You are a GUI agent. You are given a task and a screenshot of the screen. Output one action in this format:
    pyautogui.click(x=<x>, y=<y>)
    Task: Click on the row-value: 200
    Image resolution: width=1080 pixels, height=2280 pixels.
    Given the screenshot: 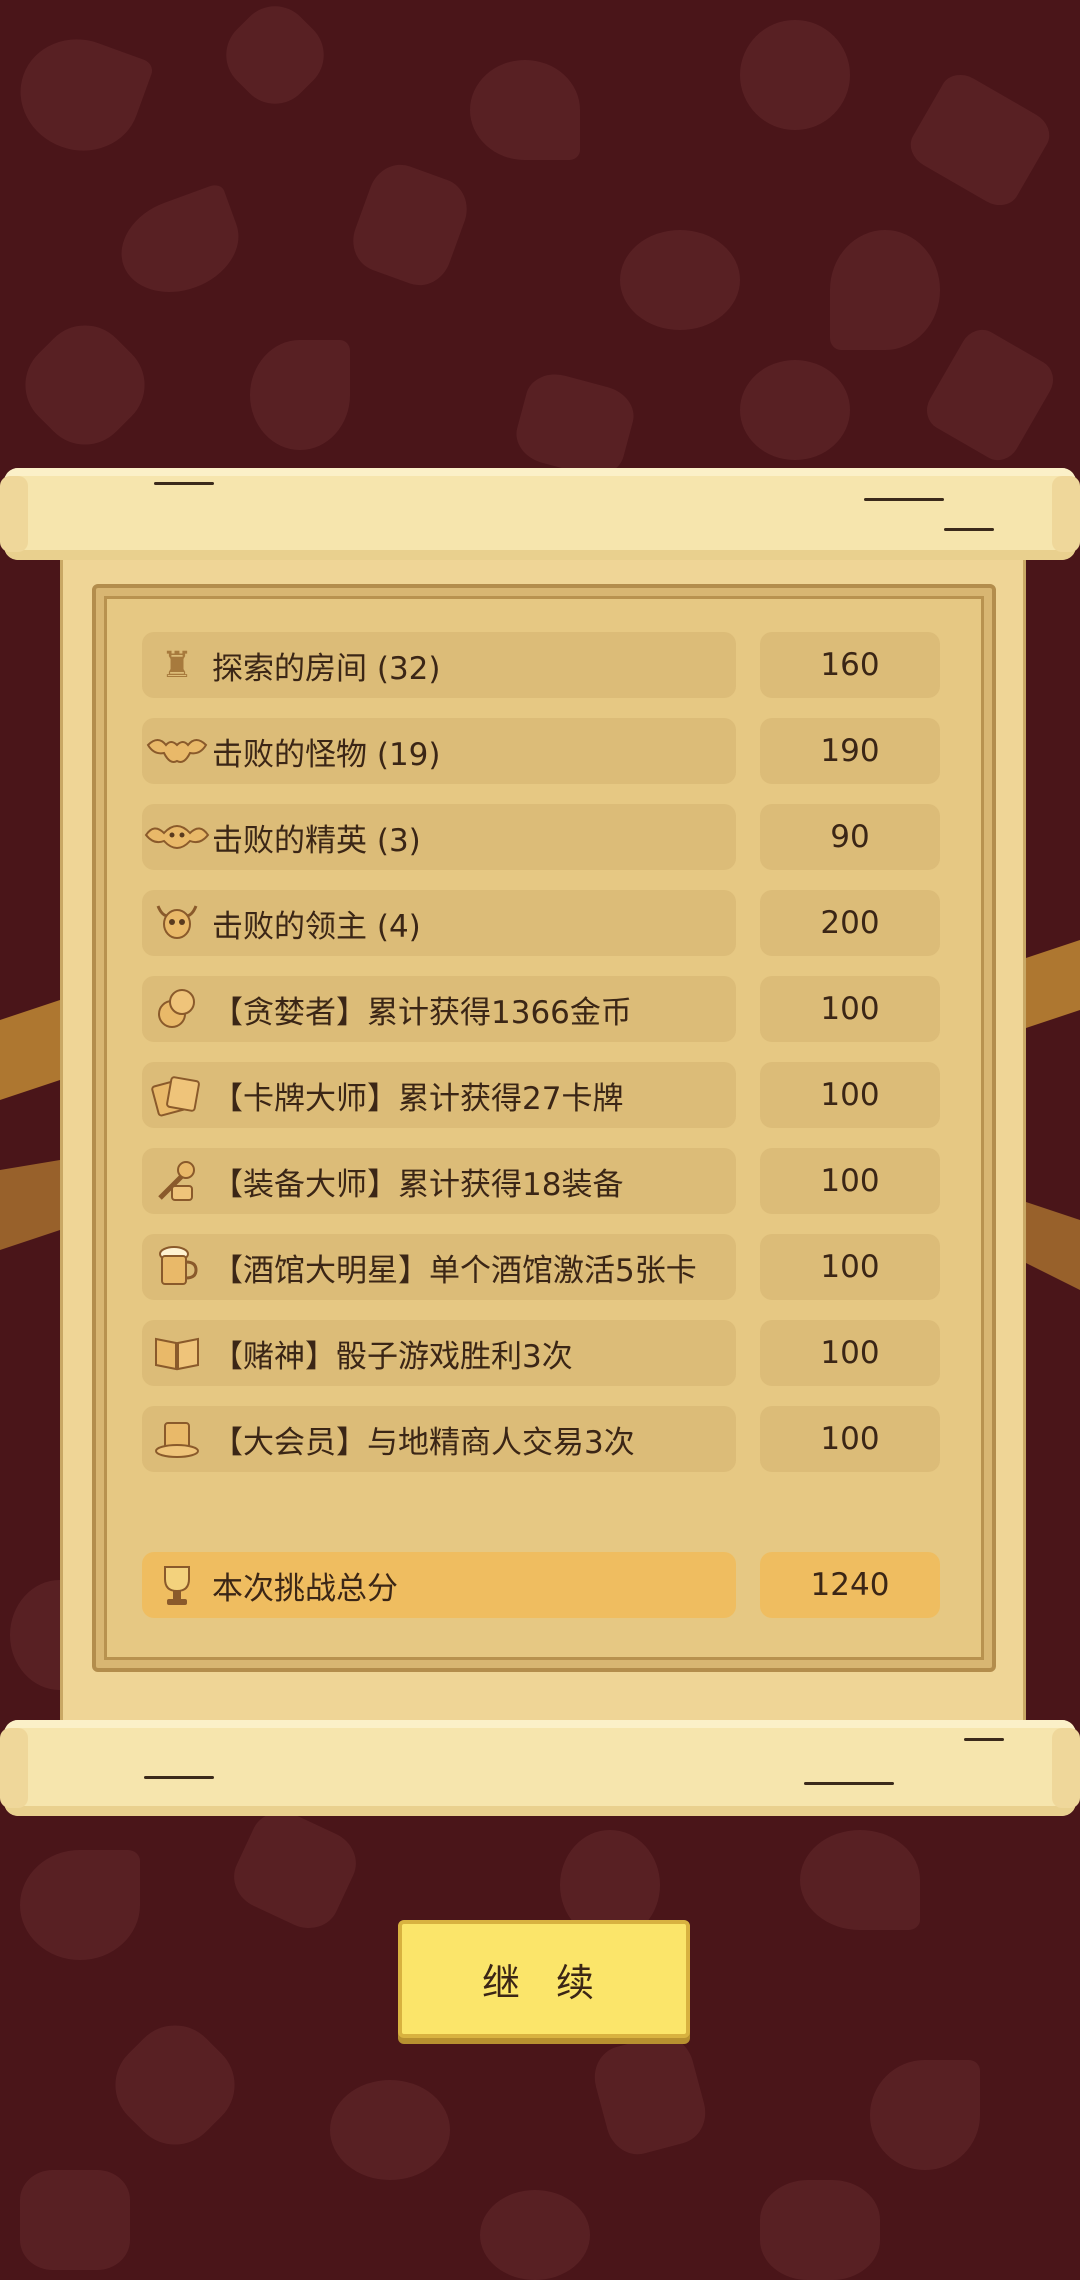 What is the action you would take?
    pyautogui.click(x=850, y=923)
    